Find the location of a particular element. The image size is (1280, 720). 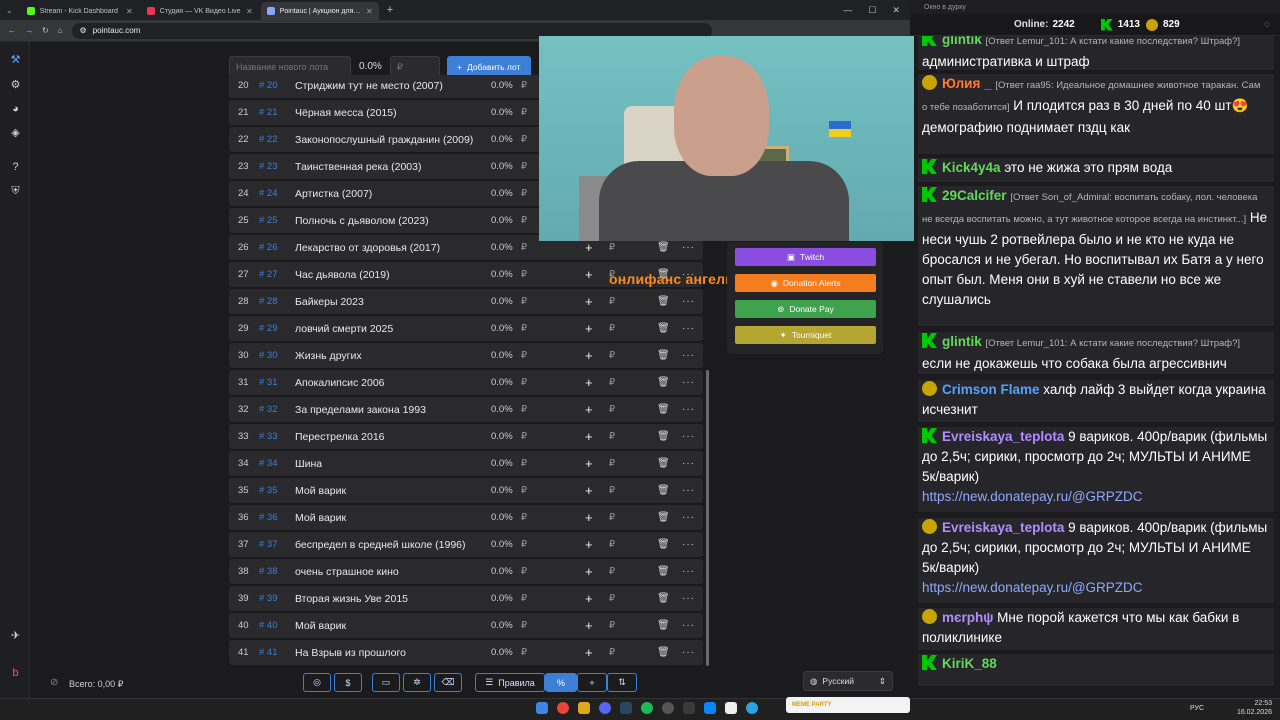

close-window-icon: ✕ is located at coordinates (896, 10).